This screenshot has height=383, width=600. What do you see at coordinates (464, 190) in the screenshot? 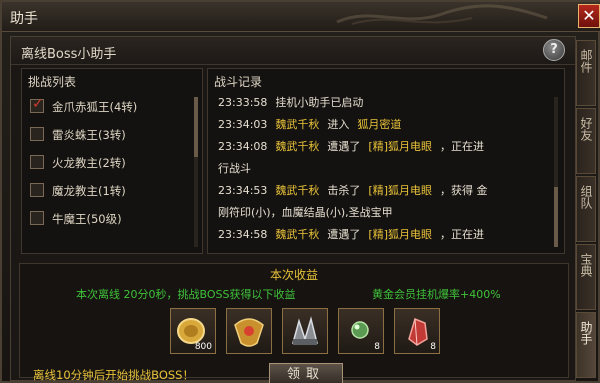
I see `log-tail: ，获得 金` at bounding box center [464, 190].